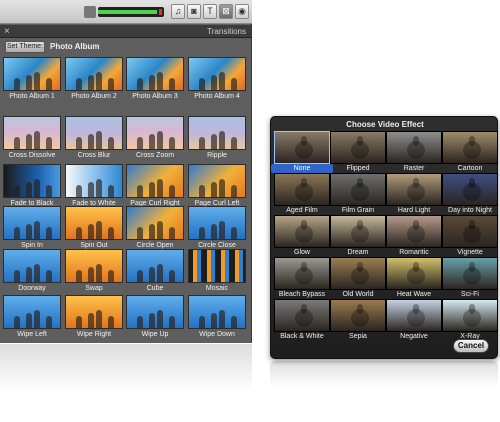 The height and width of the screenshot is (422, 500). I want to click on effect-romantic: Romantic, so click(414, 236).